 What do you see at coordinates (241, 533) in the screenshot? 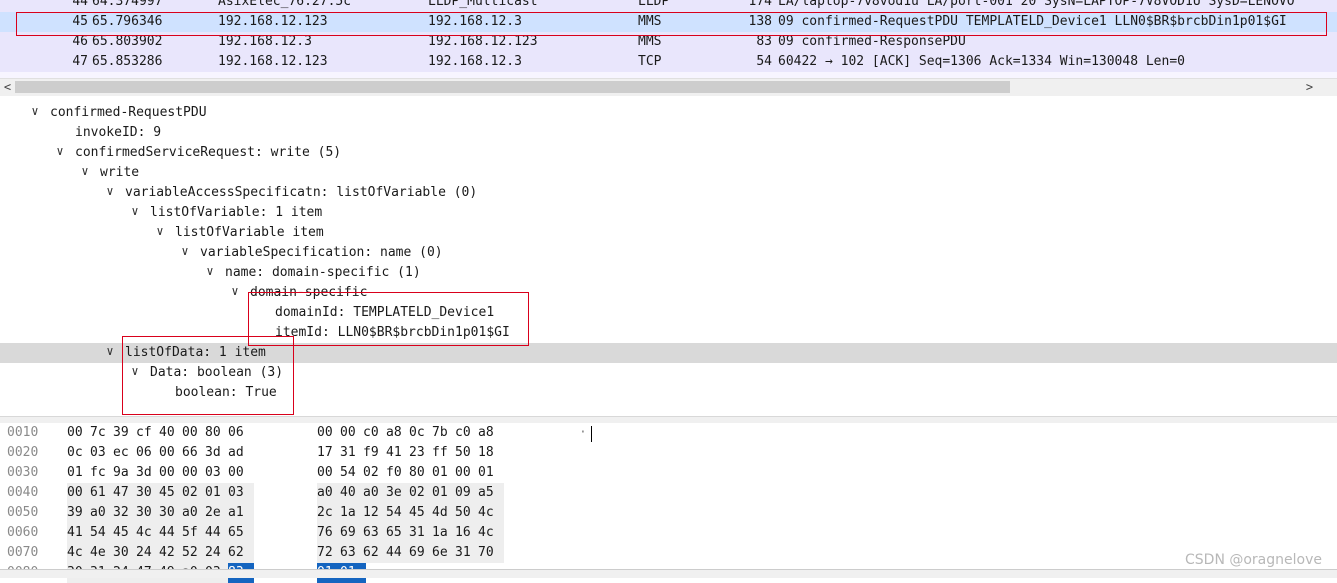
I see `hex-byte: 65` at bounding box center [241, 533].